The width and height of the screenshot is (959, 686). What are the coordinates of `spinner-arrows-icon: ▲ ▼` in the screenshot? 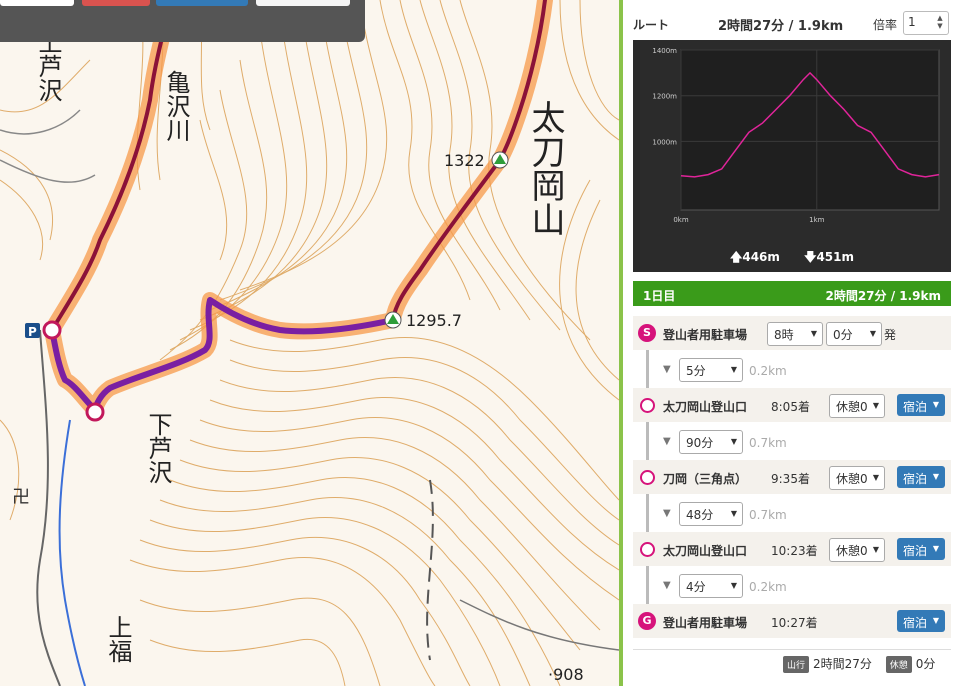 It's located at (940, 22).